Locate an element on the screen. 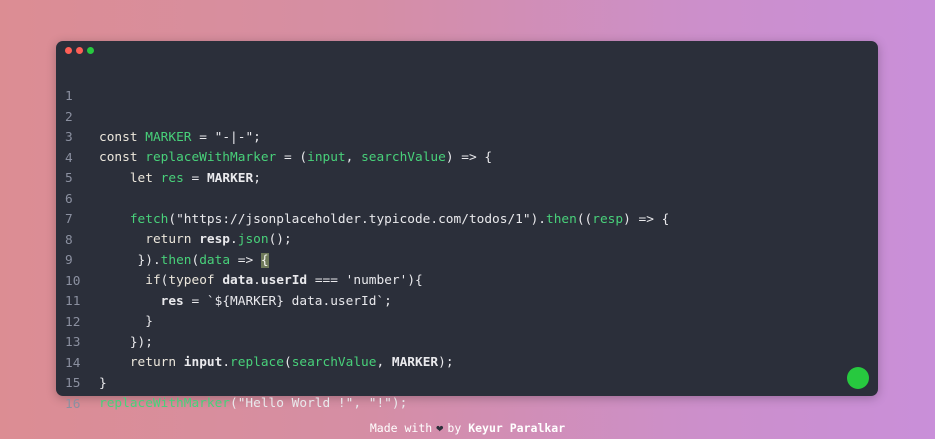 The image size is (935, 439). footer-credit: Made with ❤ by Keyur Paralkar is located at coordinates (467, 428).